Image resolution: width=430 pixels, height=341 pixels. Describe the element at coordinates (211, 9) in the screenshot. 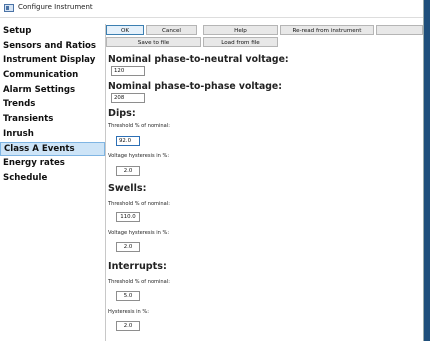

I see `title-bar: Configure Instrument` at that location.